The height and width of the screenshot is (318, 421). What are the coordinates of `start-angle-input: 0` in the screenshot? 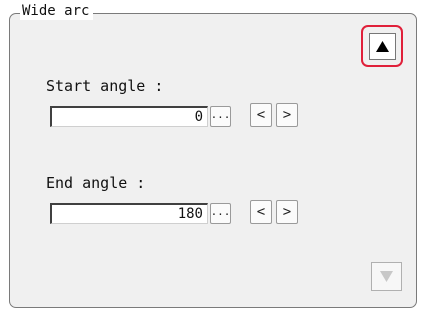 It's located at (129, 116).